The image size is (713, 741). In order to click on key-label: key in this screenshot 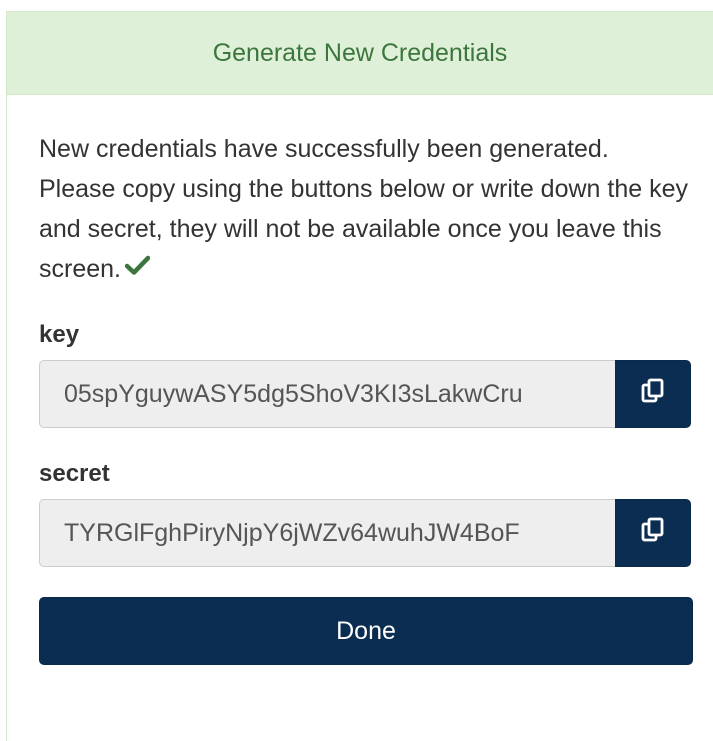, I will do `click(59, 335)`.